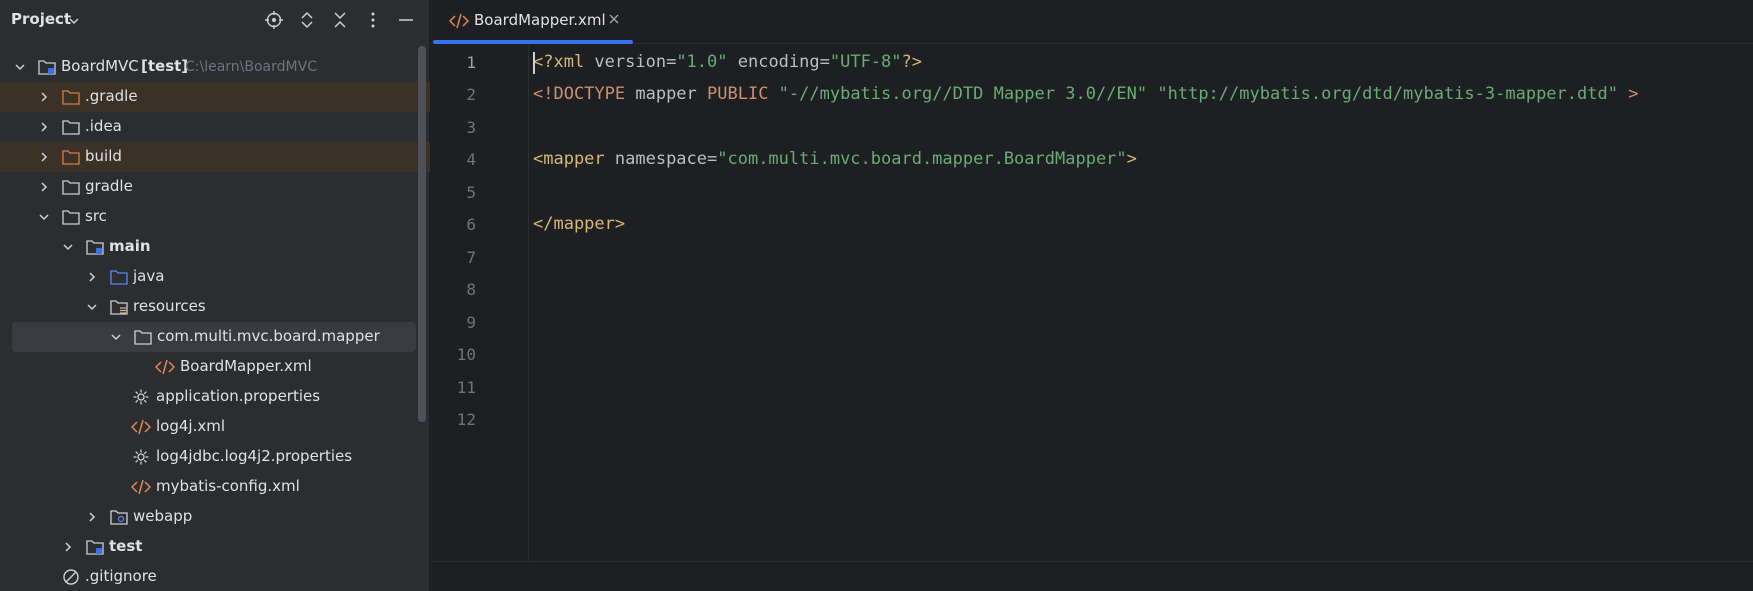 Image resolution: width=1753 pixels, height=591 pixels. Describe the element at coordinates (865, 62) in the screenshot. I see `xml-attr-value: "UTF-8"` at that location.